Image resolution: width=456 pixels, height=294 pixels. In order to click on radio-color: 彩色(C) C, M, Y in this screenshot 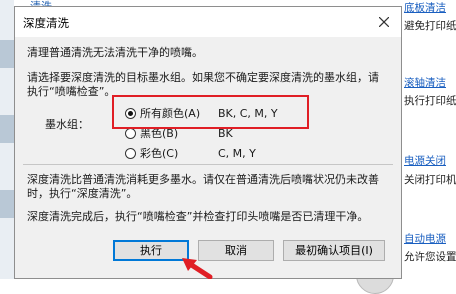, I will do `click(190, 153)`.